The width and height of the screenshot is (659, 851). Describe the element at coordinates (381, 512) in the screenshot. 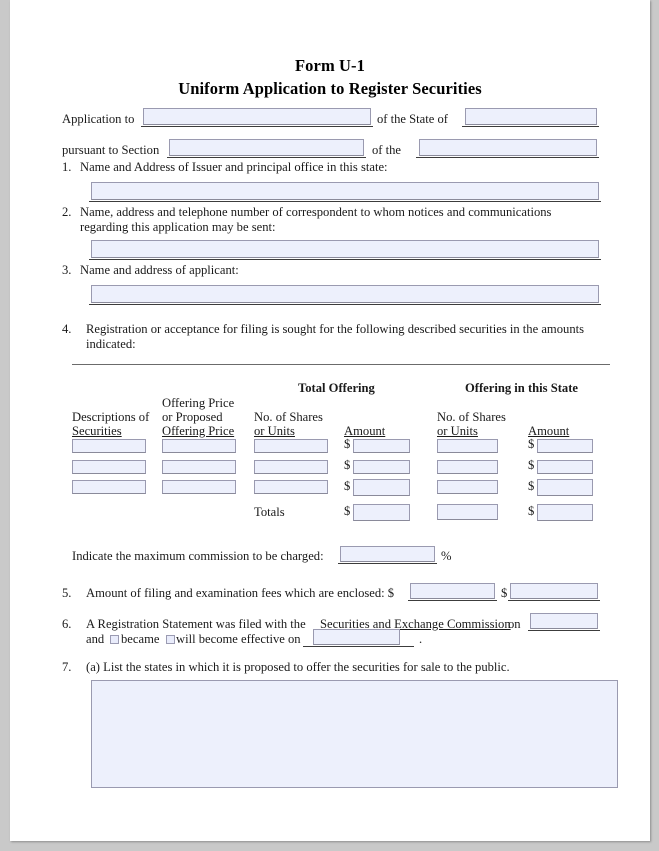

I see `table-totals-total-amount-input` at that location.